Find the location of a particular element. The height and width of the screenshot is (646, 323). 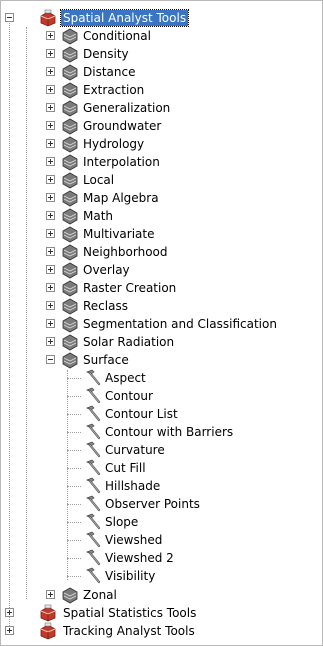

tree-node-tool: Contour List is located at coordinates (161, 414).